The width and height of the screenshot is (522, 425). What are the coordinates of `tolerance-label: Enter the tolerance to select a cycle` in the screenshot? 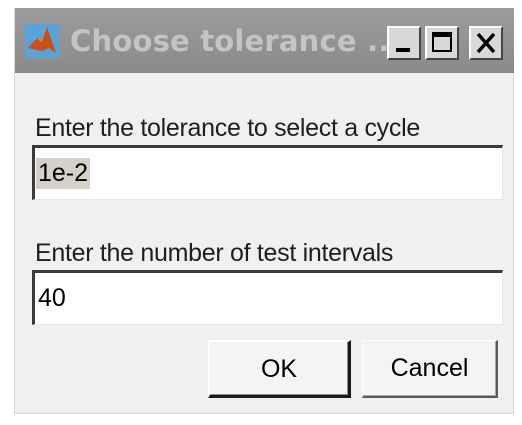 It's located at (227, 128).